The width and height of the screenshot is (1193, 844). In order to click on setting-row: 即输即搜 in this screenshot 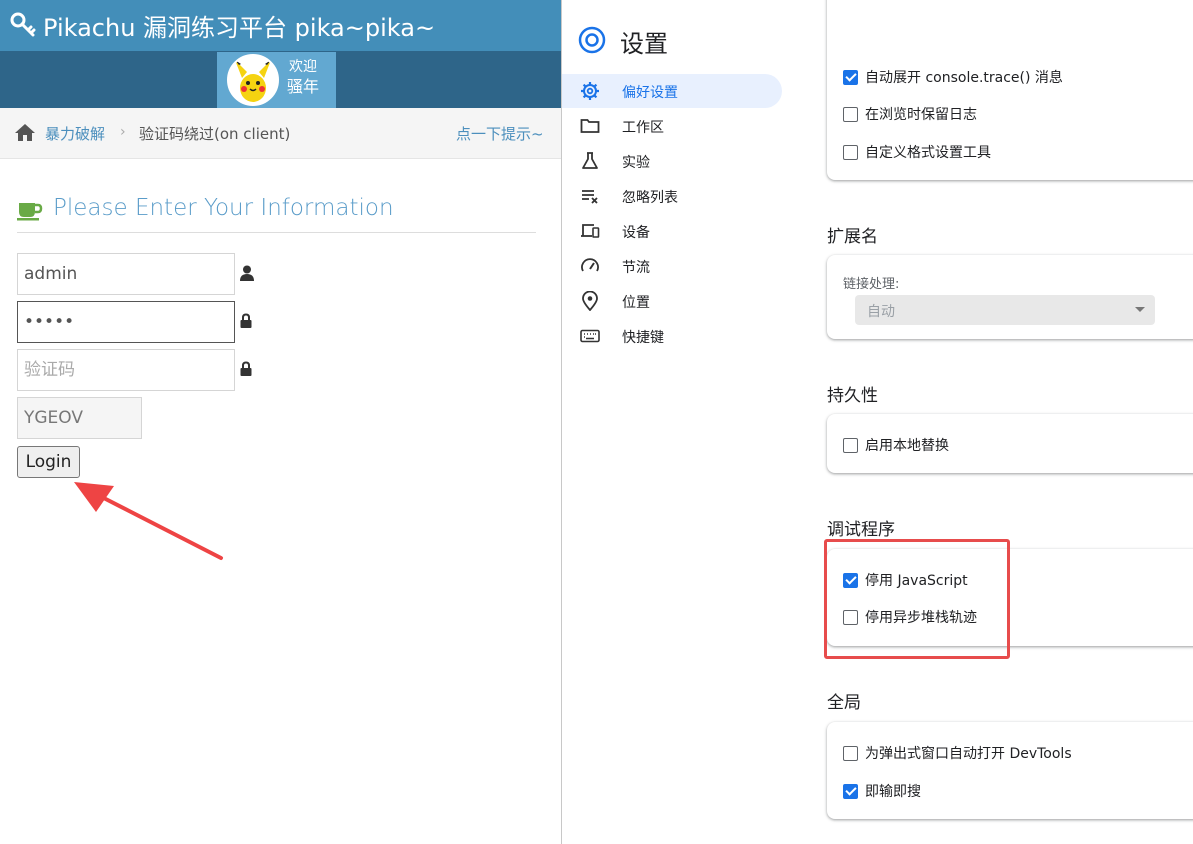, I will do `click(882, 791)`.